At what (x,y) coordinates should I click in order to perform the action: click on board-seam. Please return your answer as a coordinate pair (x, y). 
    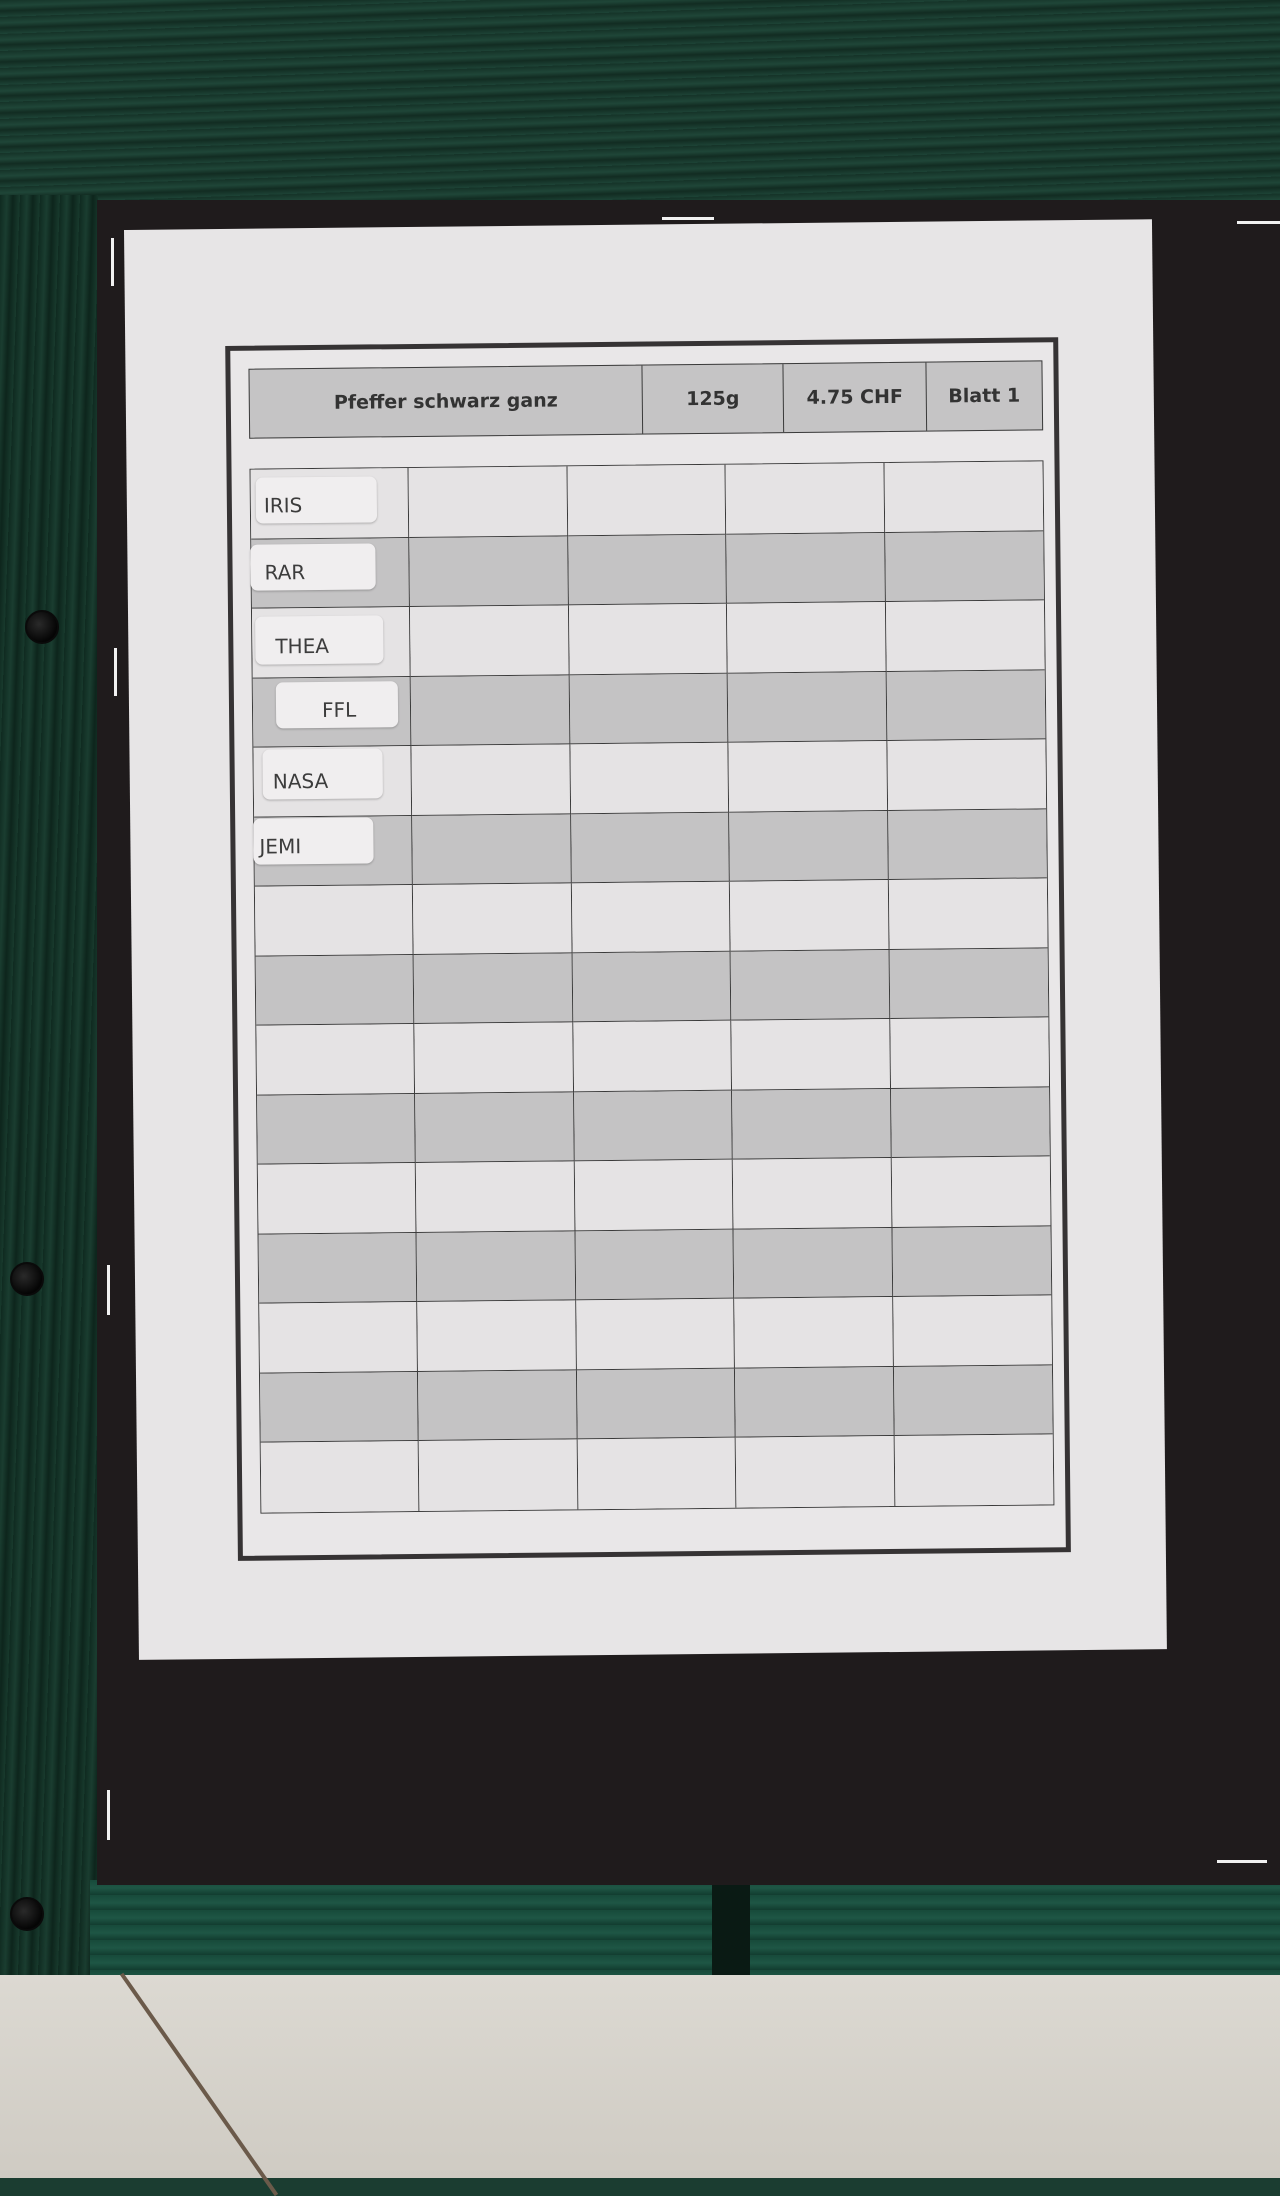
    Looking at the image, I should click on (731, 1930).